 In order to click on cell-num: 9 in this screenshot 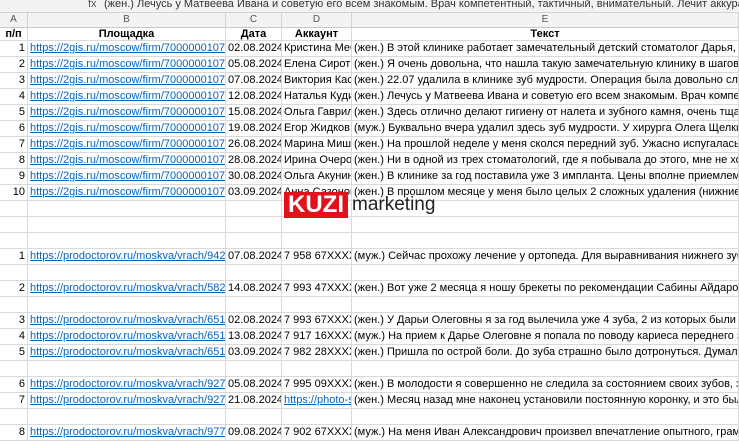, I will do `click(14, 176)`.